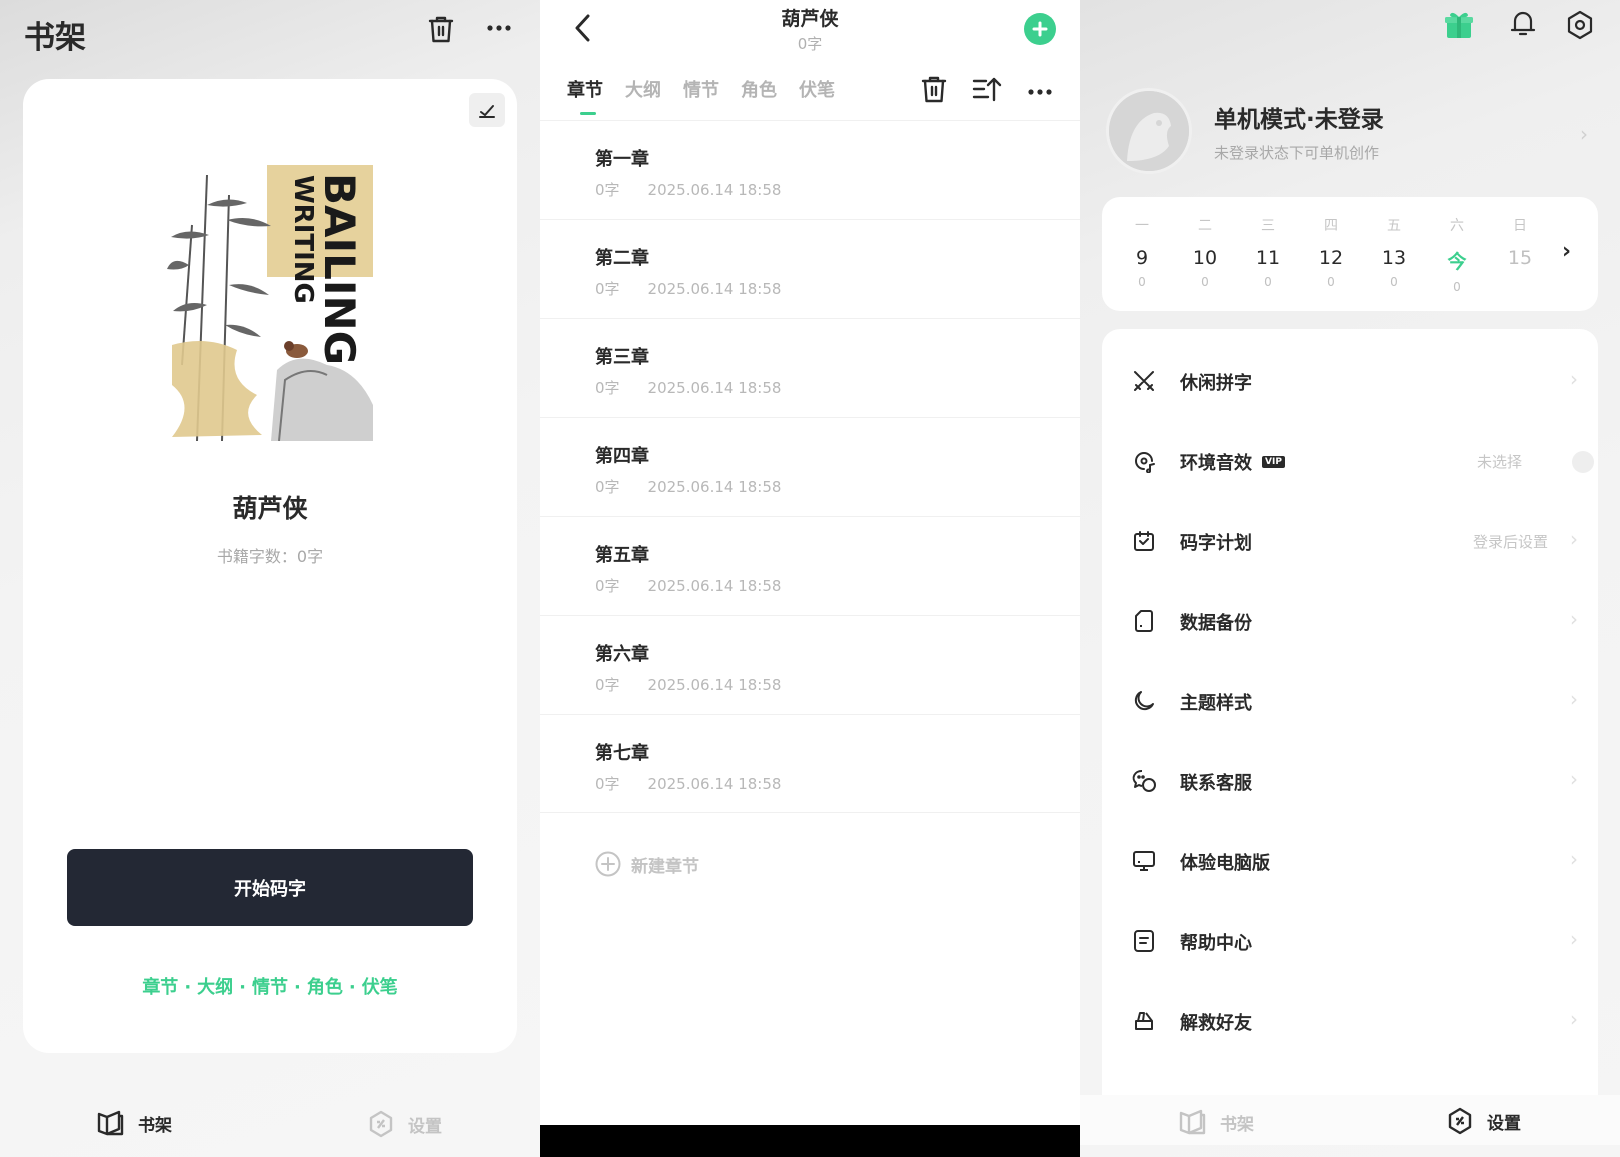  Describe the element at coordinates (701, 89) in the screenshot. I see `tab-plot: 情节` at that location.